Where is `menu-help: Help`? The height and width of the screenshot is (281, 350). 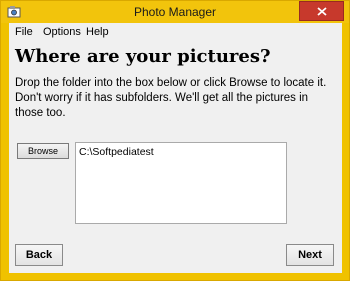 menu-help: Help is located at coordinates (97, 32).